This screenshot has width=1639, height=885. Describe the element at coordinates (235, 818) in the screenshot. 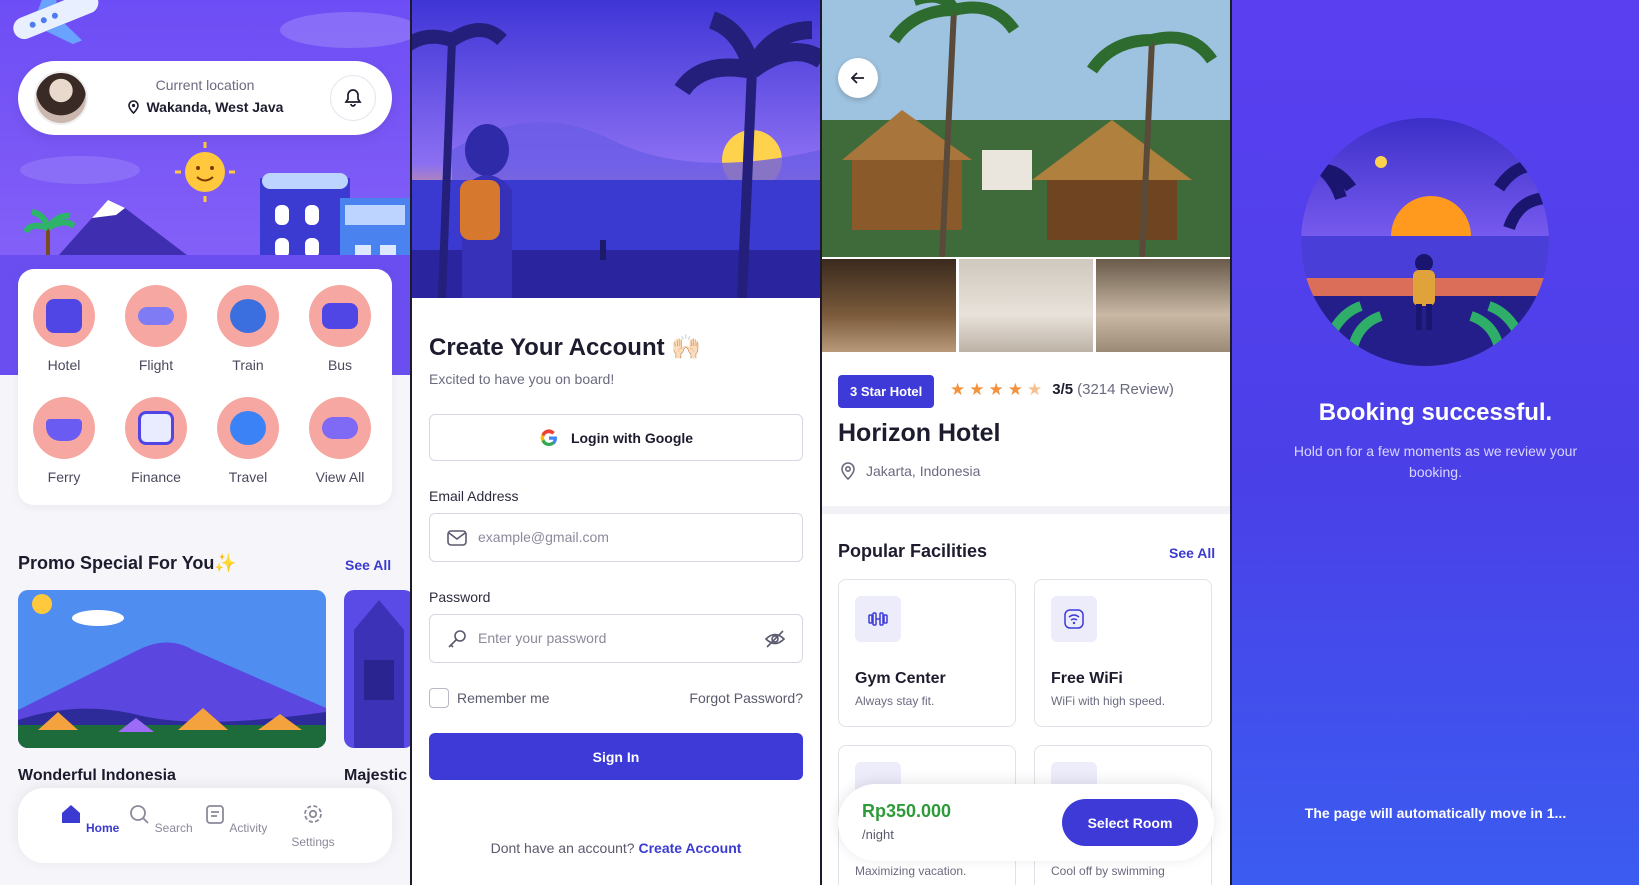

I see `nav-activity: Activity` at that location.